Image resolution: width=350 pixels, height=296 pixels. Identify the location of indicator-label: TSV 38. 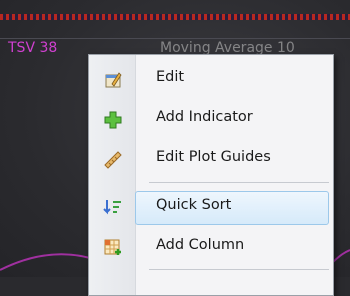
(33, 48).